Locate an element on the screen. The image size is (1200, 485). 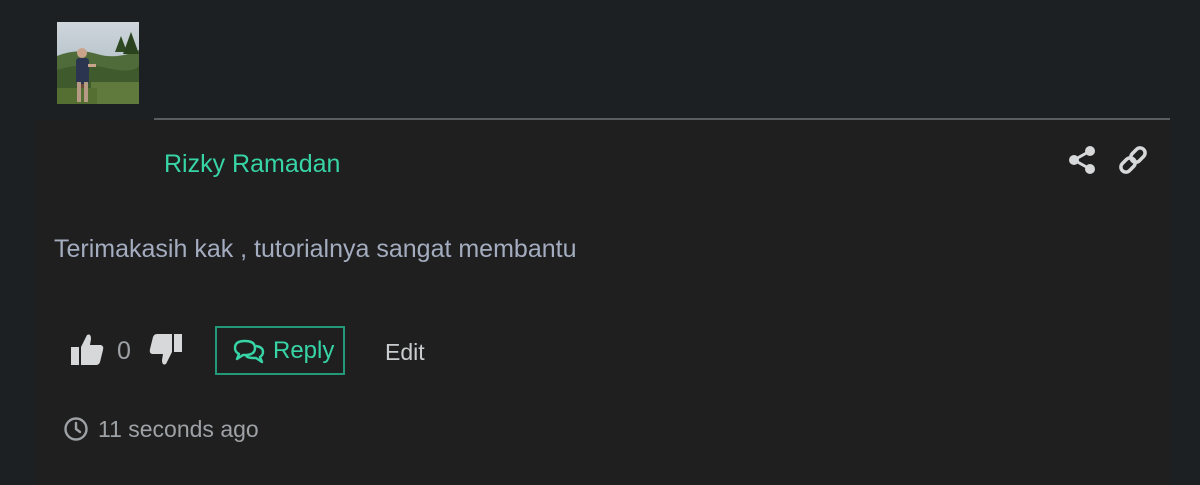
edit-link: Edit is located at coordinates (405, 352).